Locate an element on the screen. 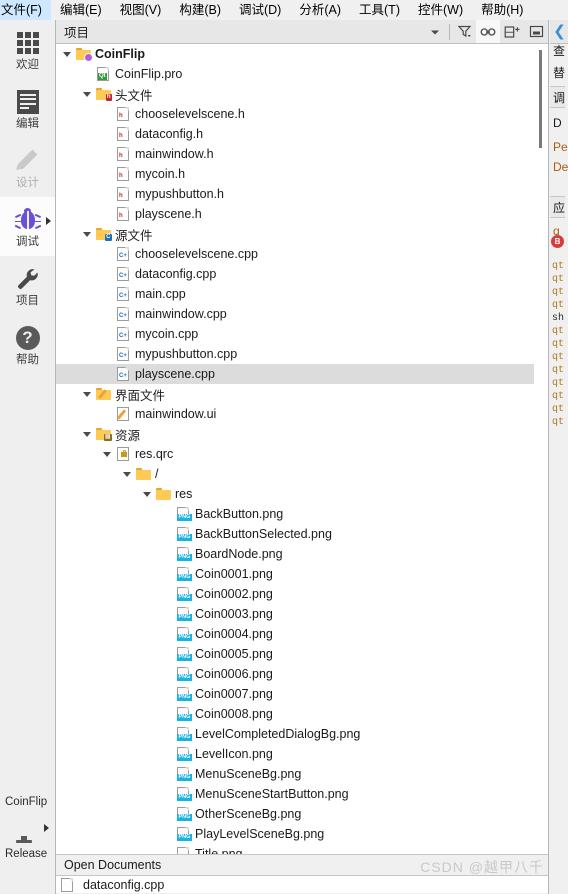  kit-icon-row is located at coordinates (27, 829).